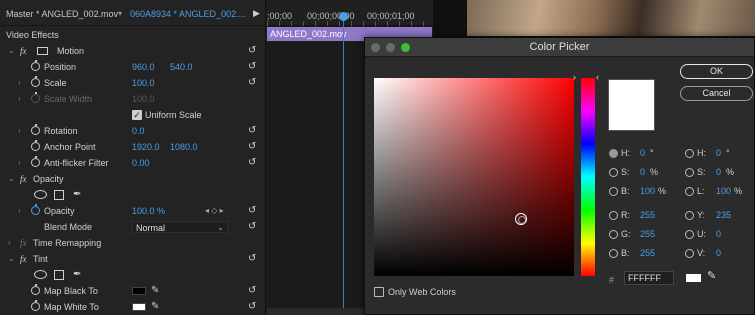 This screenshot has height=315, width=755. What do you see at coordinates (647, 234) in the screenshot?
I see `rgb-g-value: 255` at bounding box center [647, 234].